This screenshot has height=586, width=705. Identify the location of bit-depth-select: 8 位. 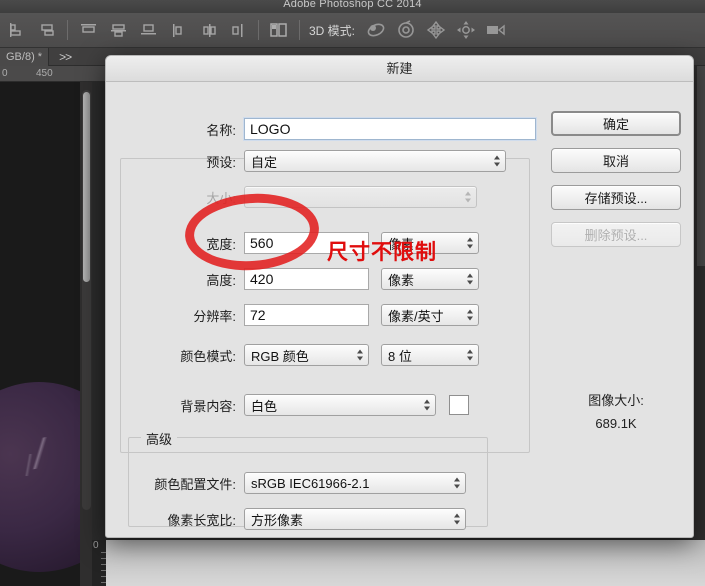
(430, 355).